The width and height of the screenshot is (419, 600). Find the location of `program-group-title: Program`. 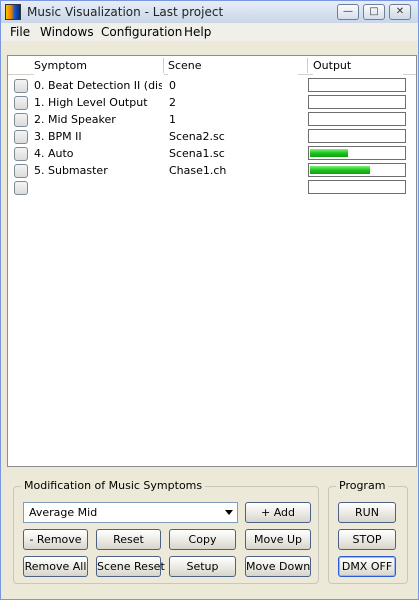

program-group-title: Program is located at coordinates (362, 485).